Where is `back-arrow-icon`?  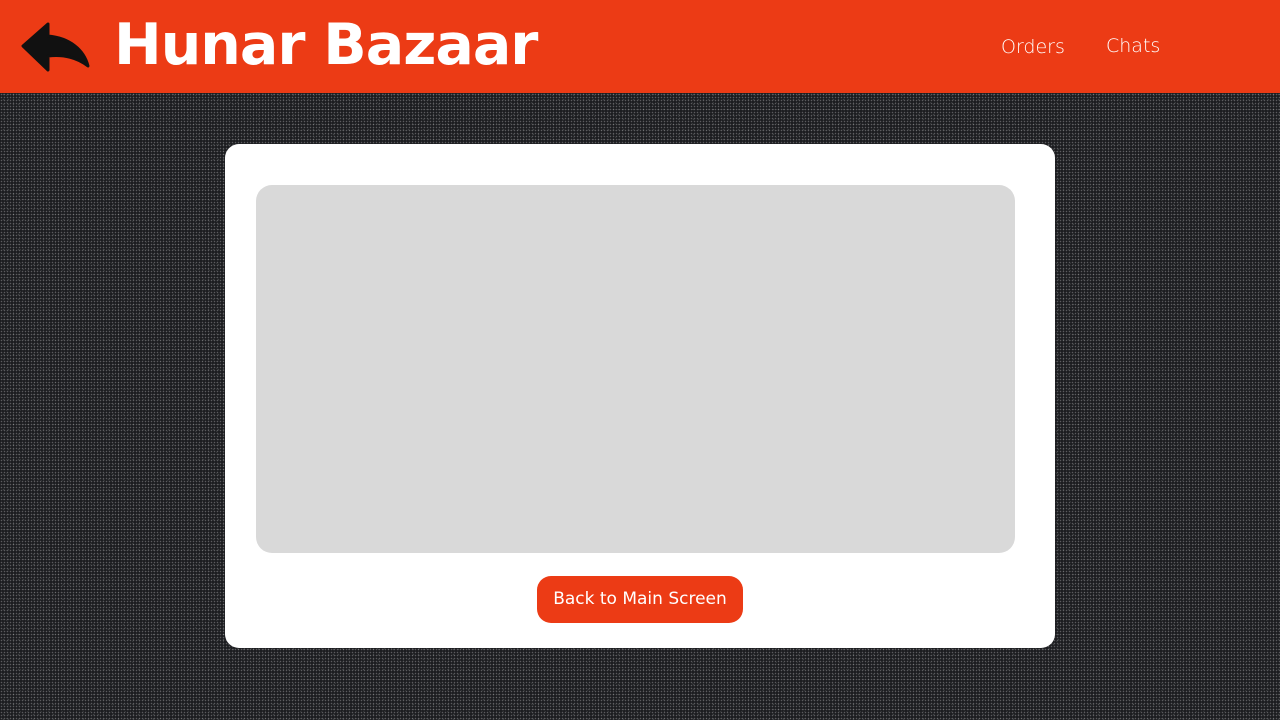 back-arrow-icon is located at coordinates (56, 47).